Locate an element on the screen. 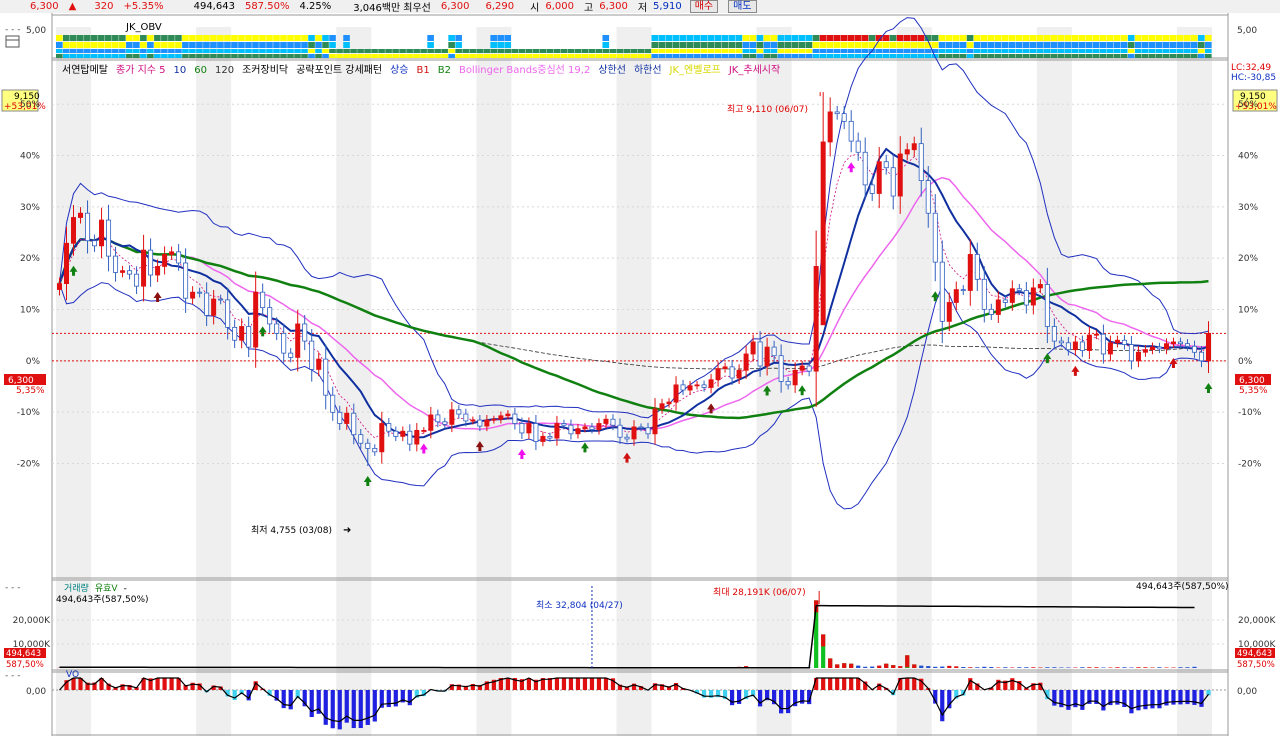 This screenshot has height=736, width=1280. bid-price-2: 6,290 is located at coordinates (500, 6).